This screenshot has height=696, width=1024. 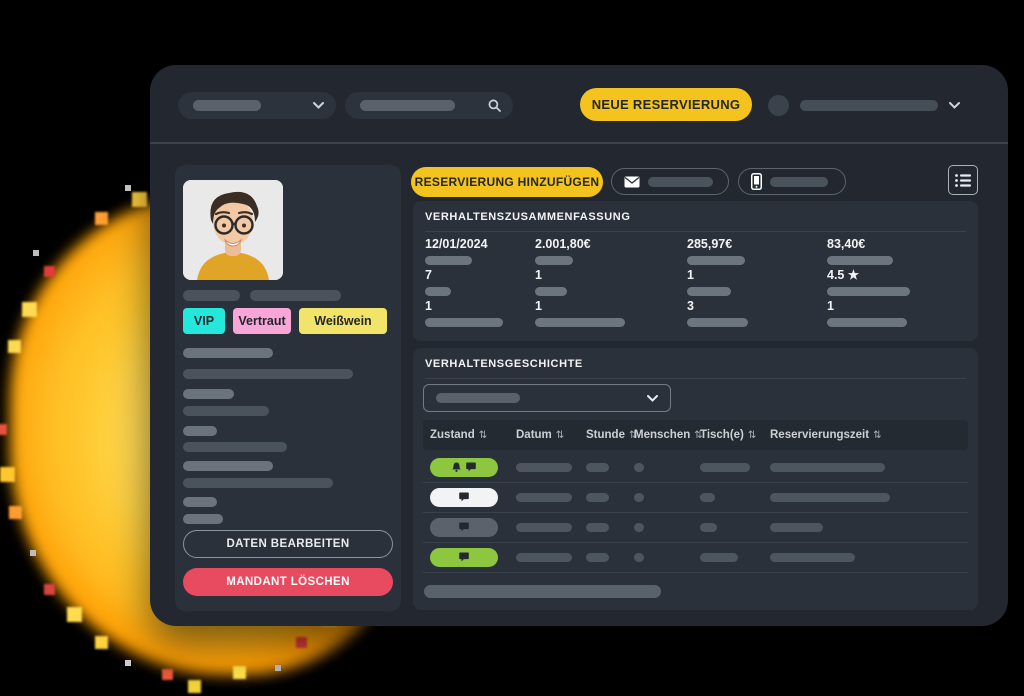 I want to click on column-header-tische: Tisch(e) ⇅, so click(x=735, y=435).